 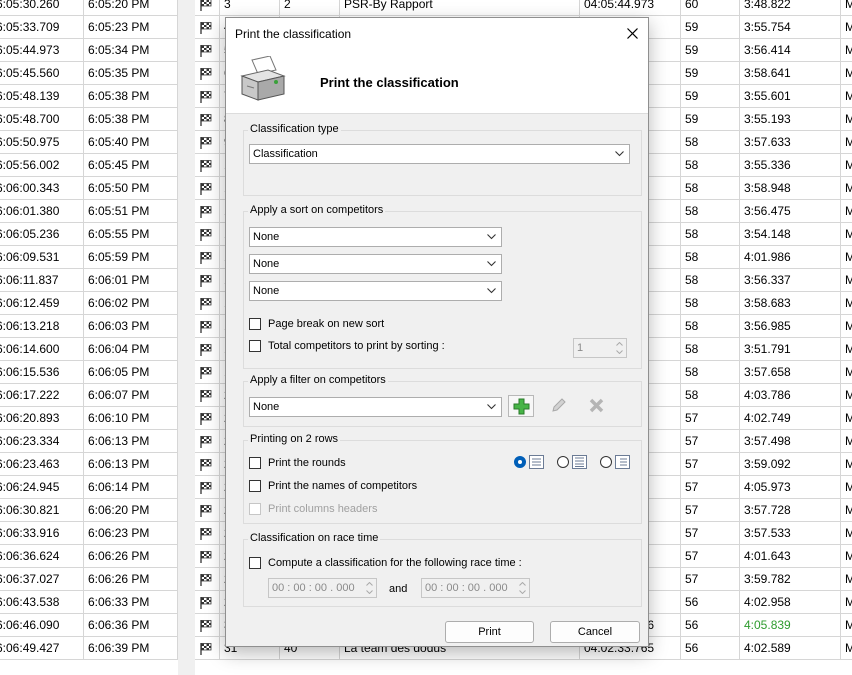 I want to click on compute-race-time-checkbox, so click(x=255, y=563).